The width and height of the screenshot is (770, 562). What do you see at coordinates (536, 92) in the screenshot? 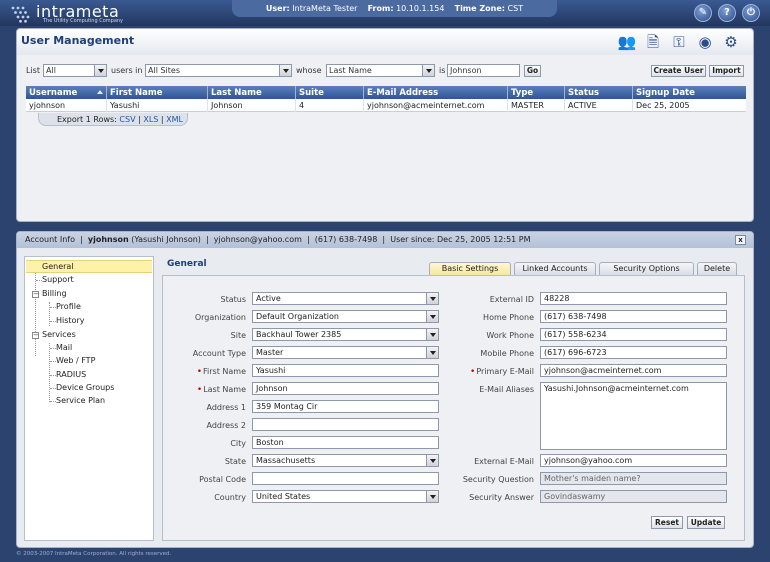
I see `col-type: Type` at bounding box center [536, 92].